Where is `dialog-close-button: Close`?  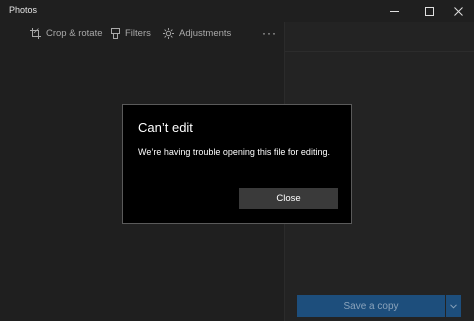 dialog-close-button: Close is located at coordinates (288, 198).